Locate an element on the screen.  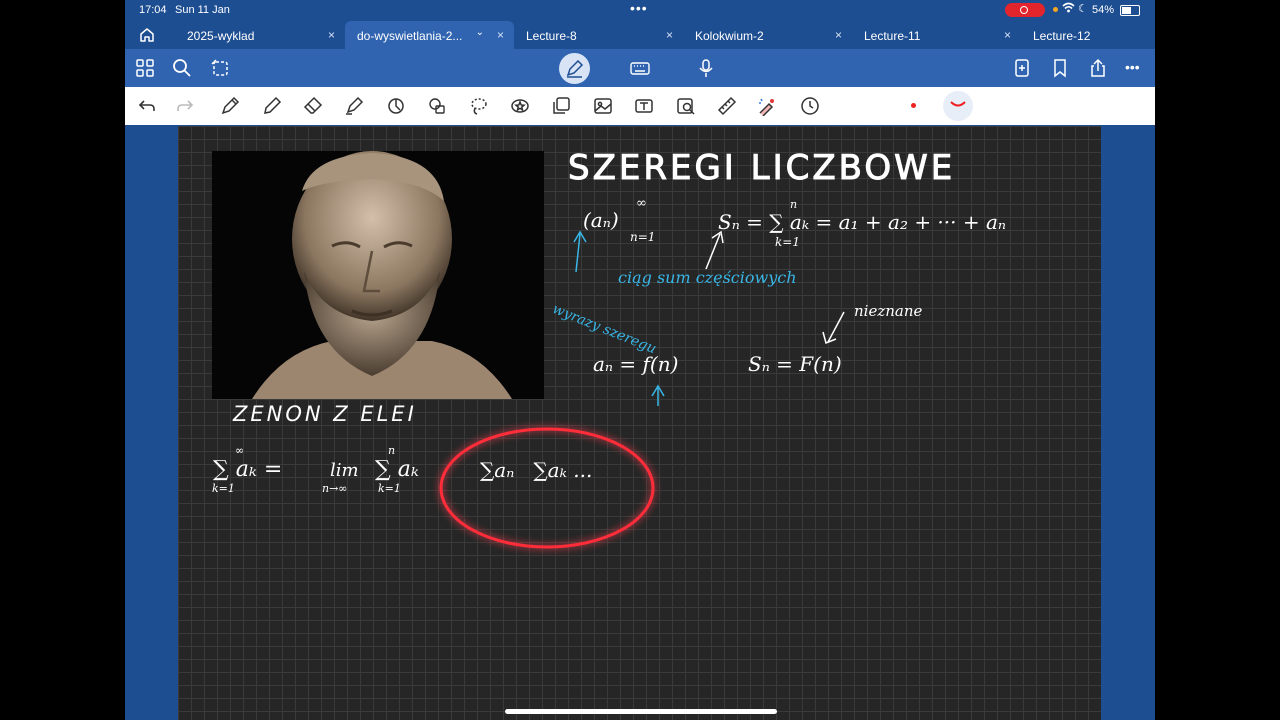
share-screen-icon is located at coordinates (220, 68).